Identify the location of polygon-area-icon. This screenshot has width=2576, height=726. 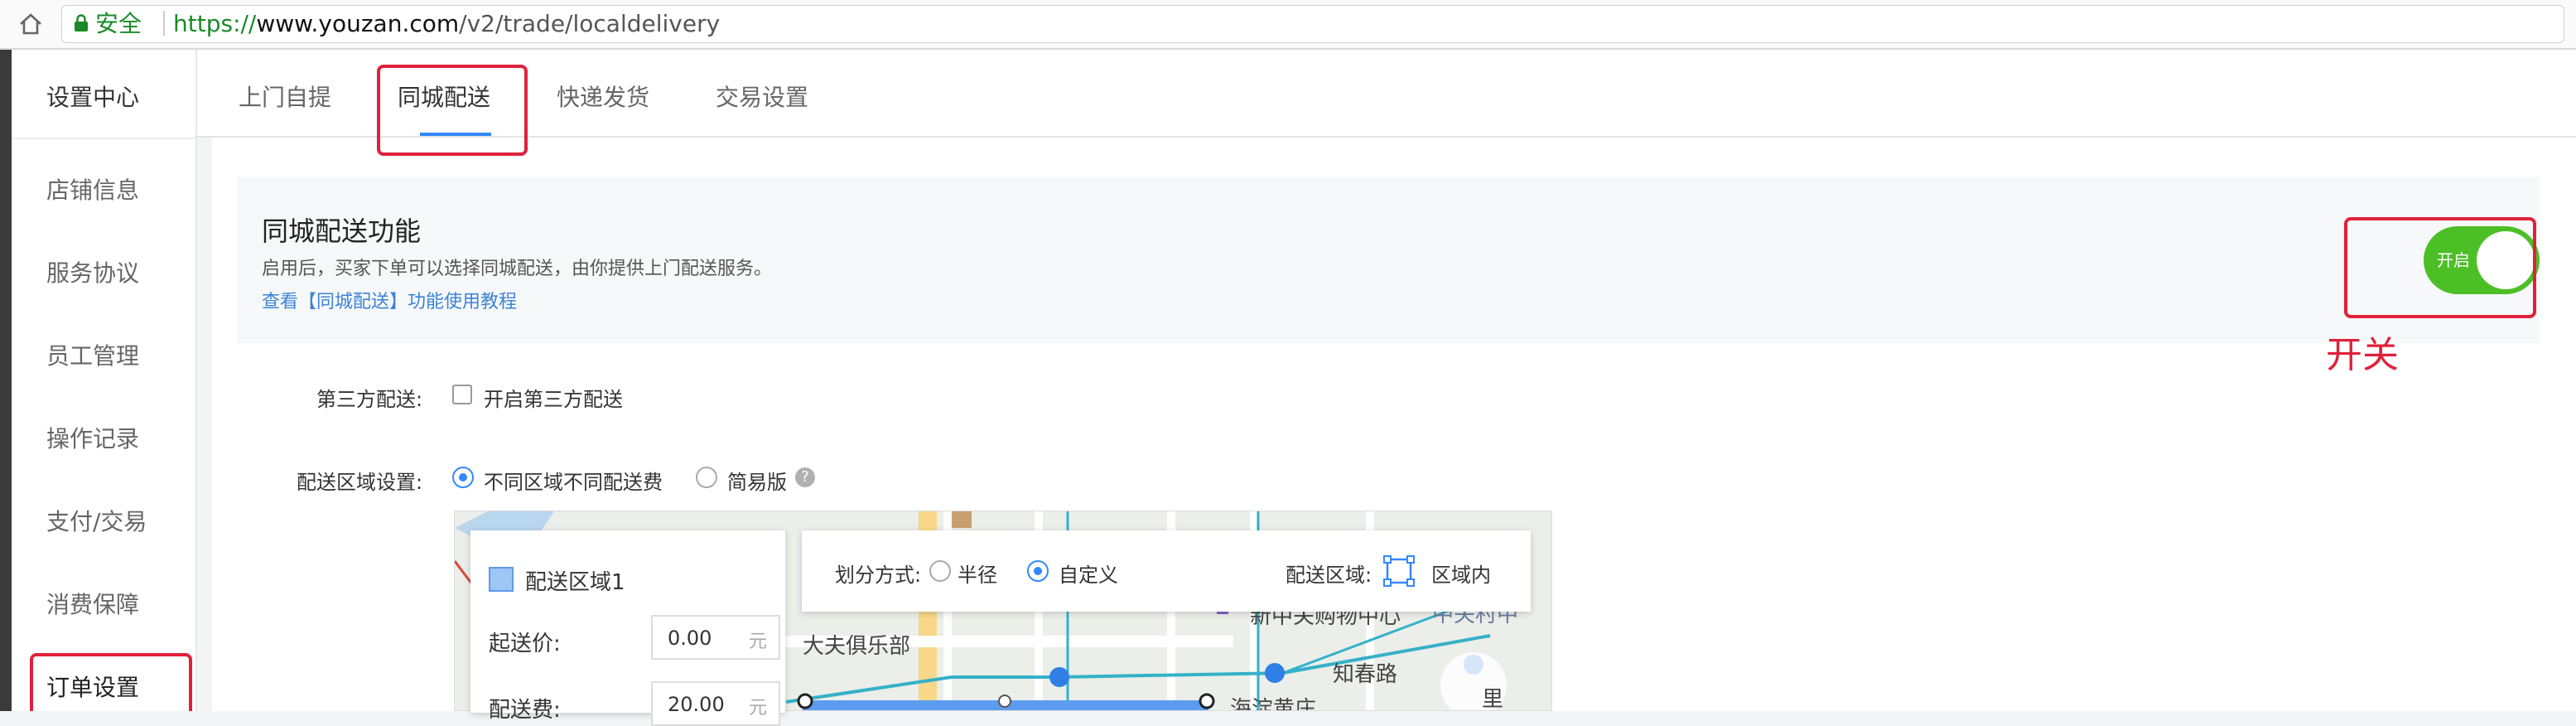
(1399, 571).